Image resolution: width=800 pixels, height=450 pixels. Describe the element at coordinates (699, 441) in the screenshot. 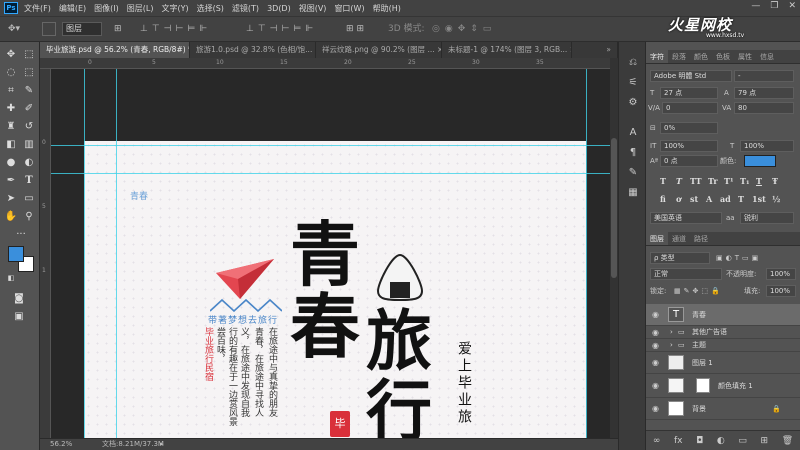

I see `mask-icon: ◘` at that location.